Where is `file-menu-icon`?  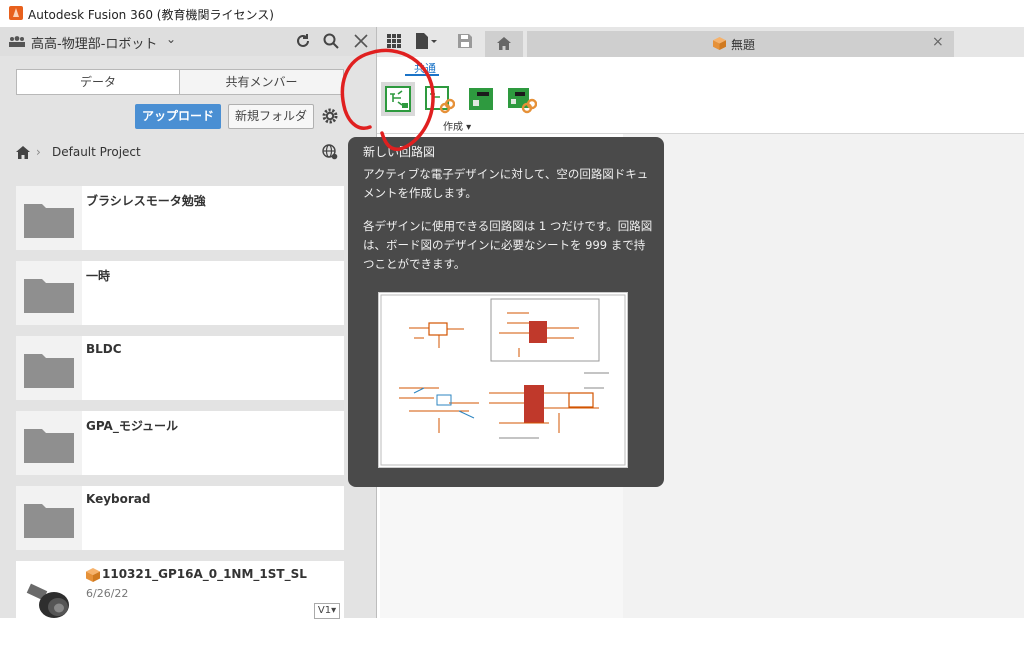 file-menu-icon is located at coordinates (426, 41).